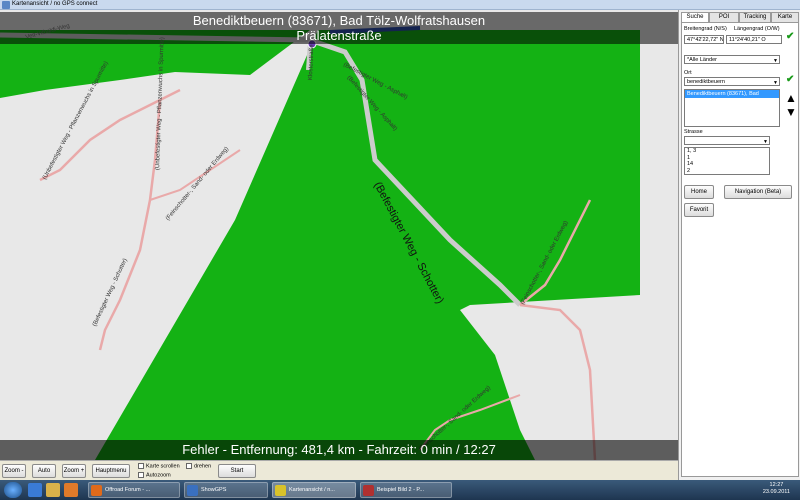  What do you see at coordinates (757, 29) in the screenshot?
I see `lon-label: Längengrad (O/W)` at bounding box center [757, 29].